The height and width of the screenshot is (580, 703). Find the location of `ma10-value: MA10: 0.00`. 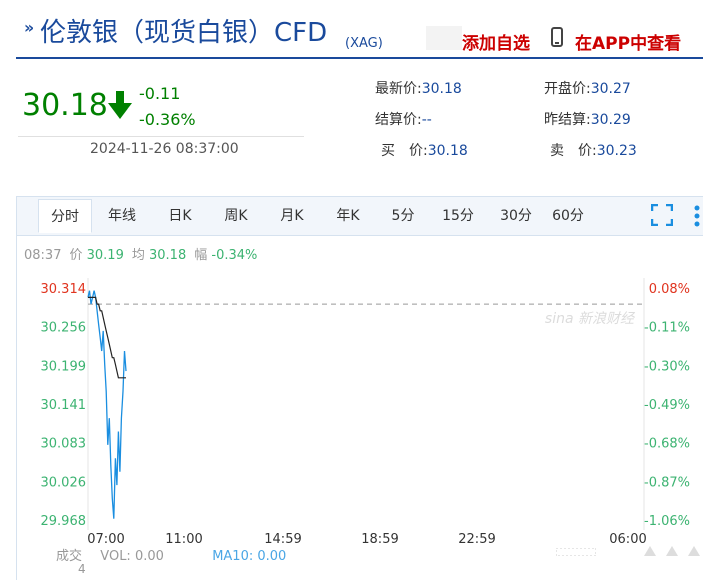

ma10-value: MA10: 0.00 is located at coordinates (249, 556).